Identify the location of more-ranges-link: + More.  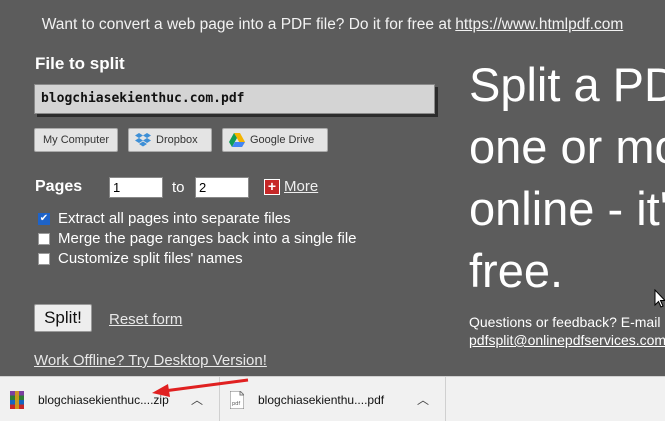
(291, 186).